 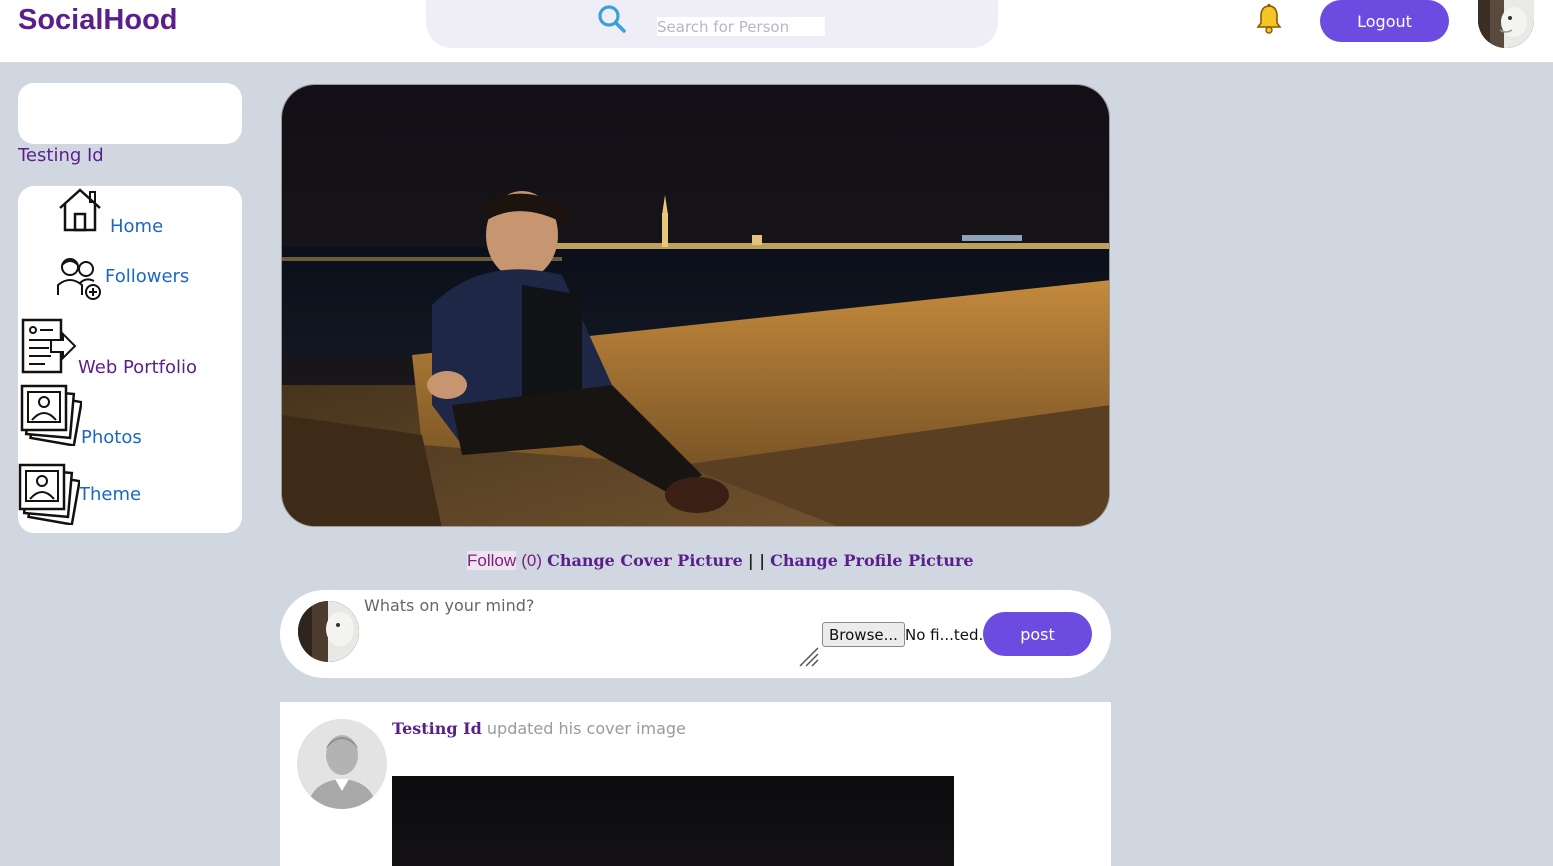 I want to click on search-bar, so click(x=712, y=24).